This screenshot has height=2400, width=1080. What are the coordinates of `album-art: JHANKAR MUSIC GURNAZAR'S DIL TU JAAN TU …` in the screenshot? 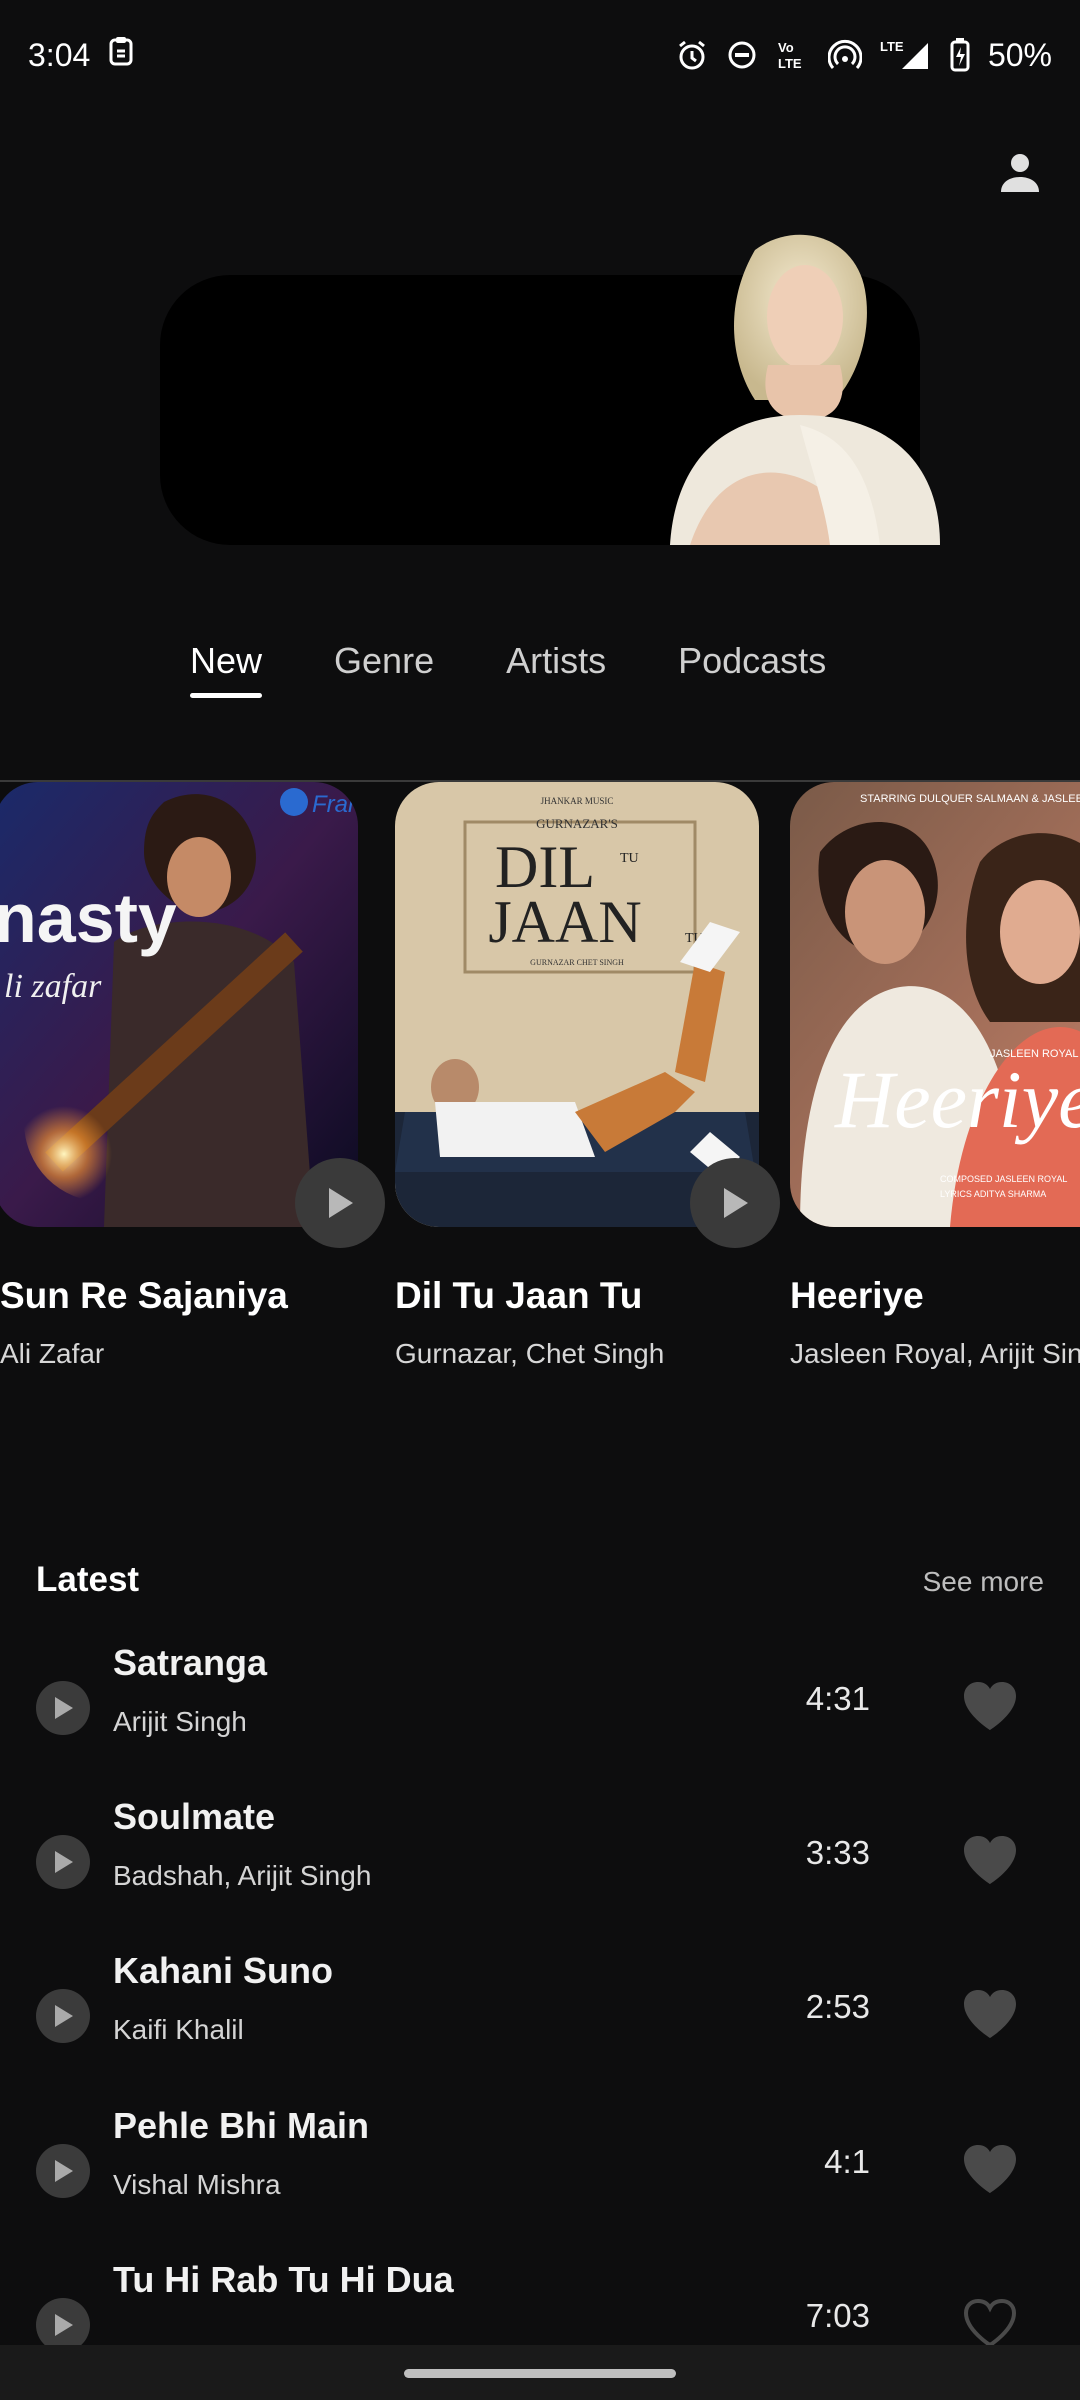 It's located at (577, 1004).